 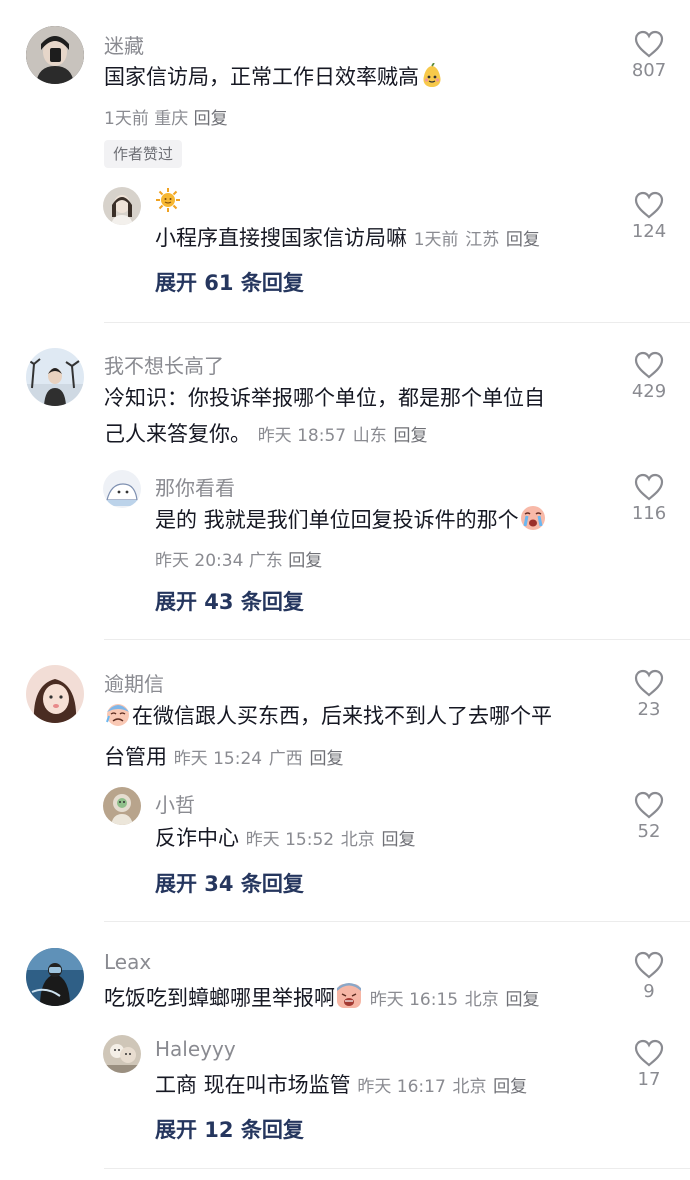 What do you see at coordinates (369, 436) in the screenshot?
I see `comment-location: 山东` at bounding box center [369, 436].